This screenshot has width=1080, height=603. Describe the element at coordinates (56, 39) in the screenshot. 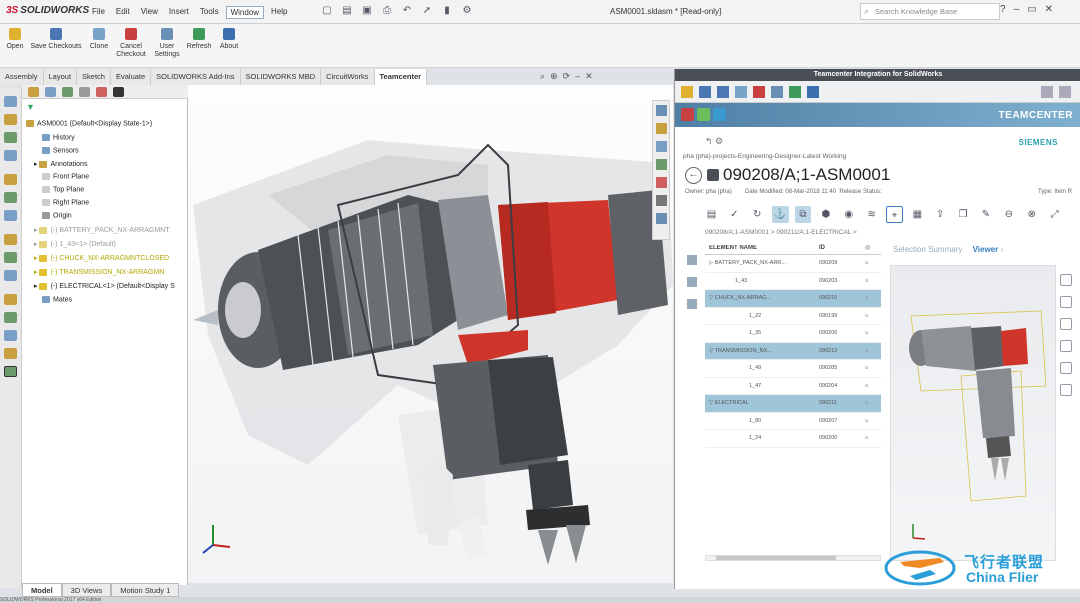

I see `save-checkouts-button: Save Checkouts` at that location.